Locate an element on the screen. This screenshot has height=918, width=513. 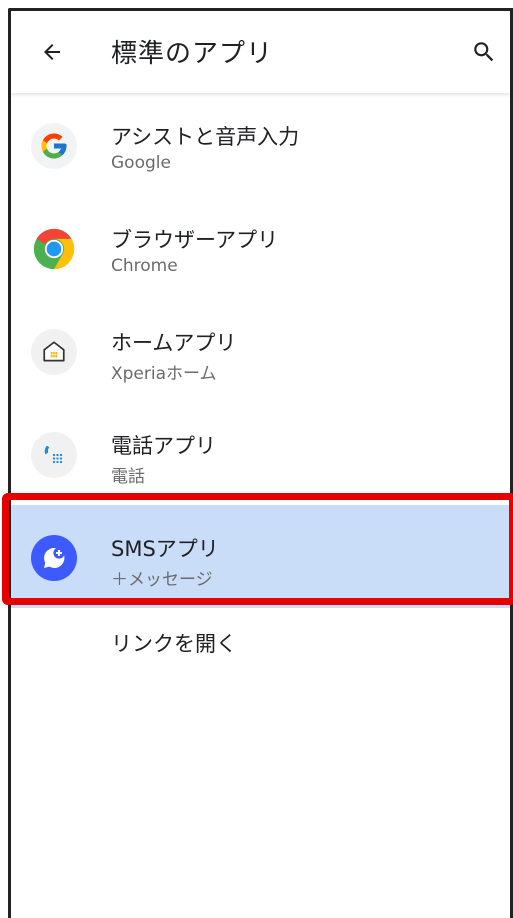
arrow-back-icon is located at coordinates (52, 52).